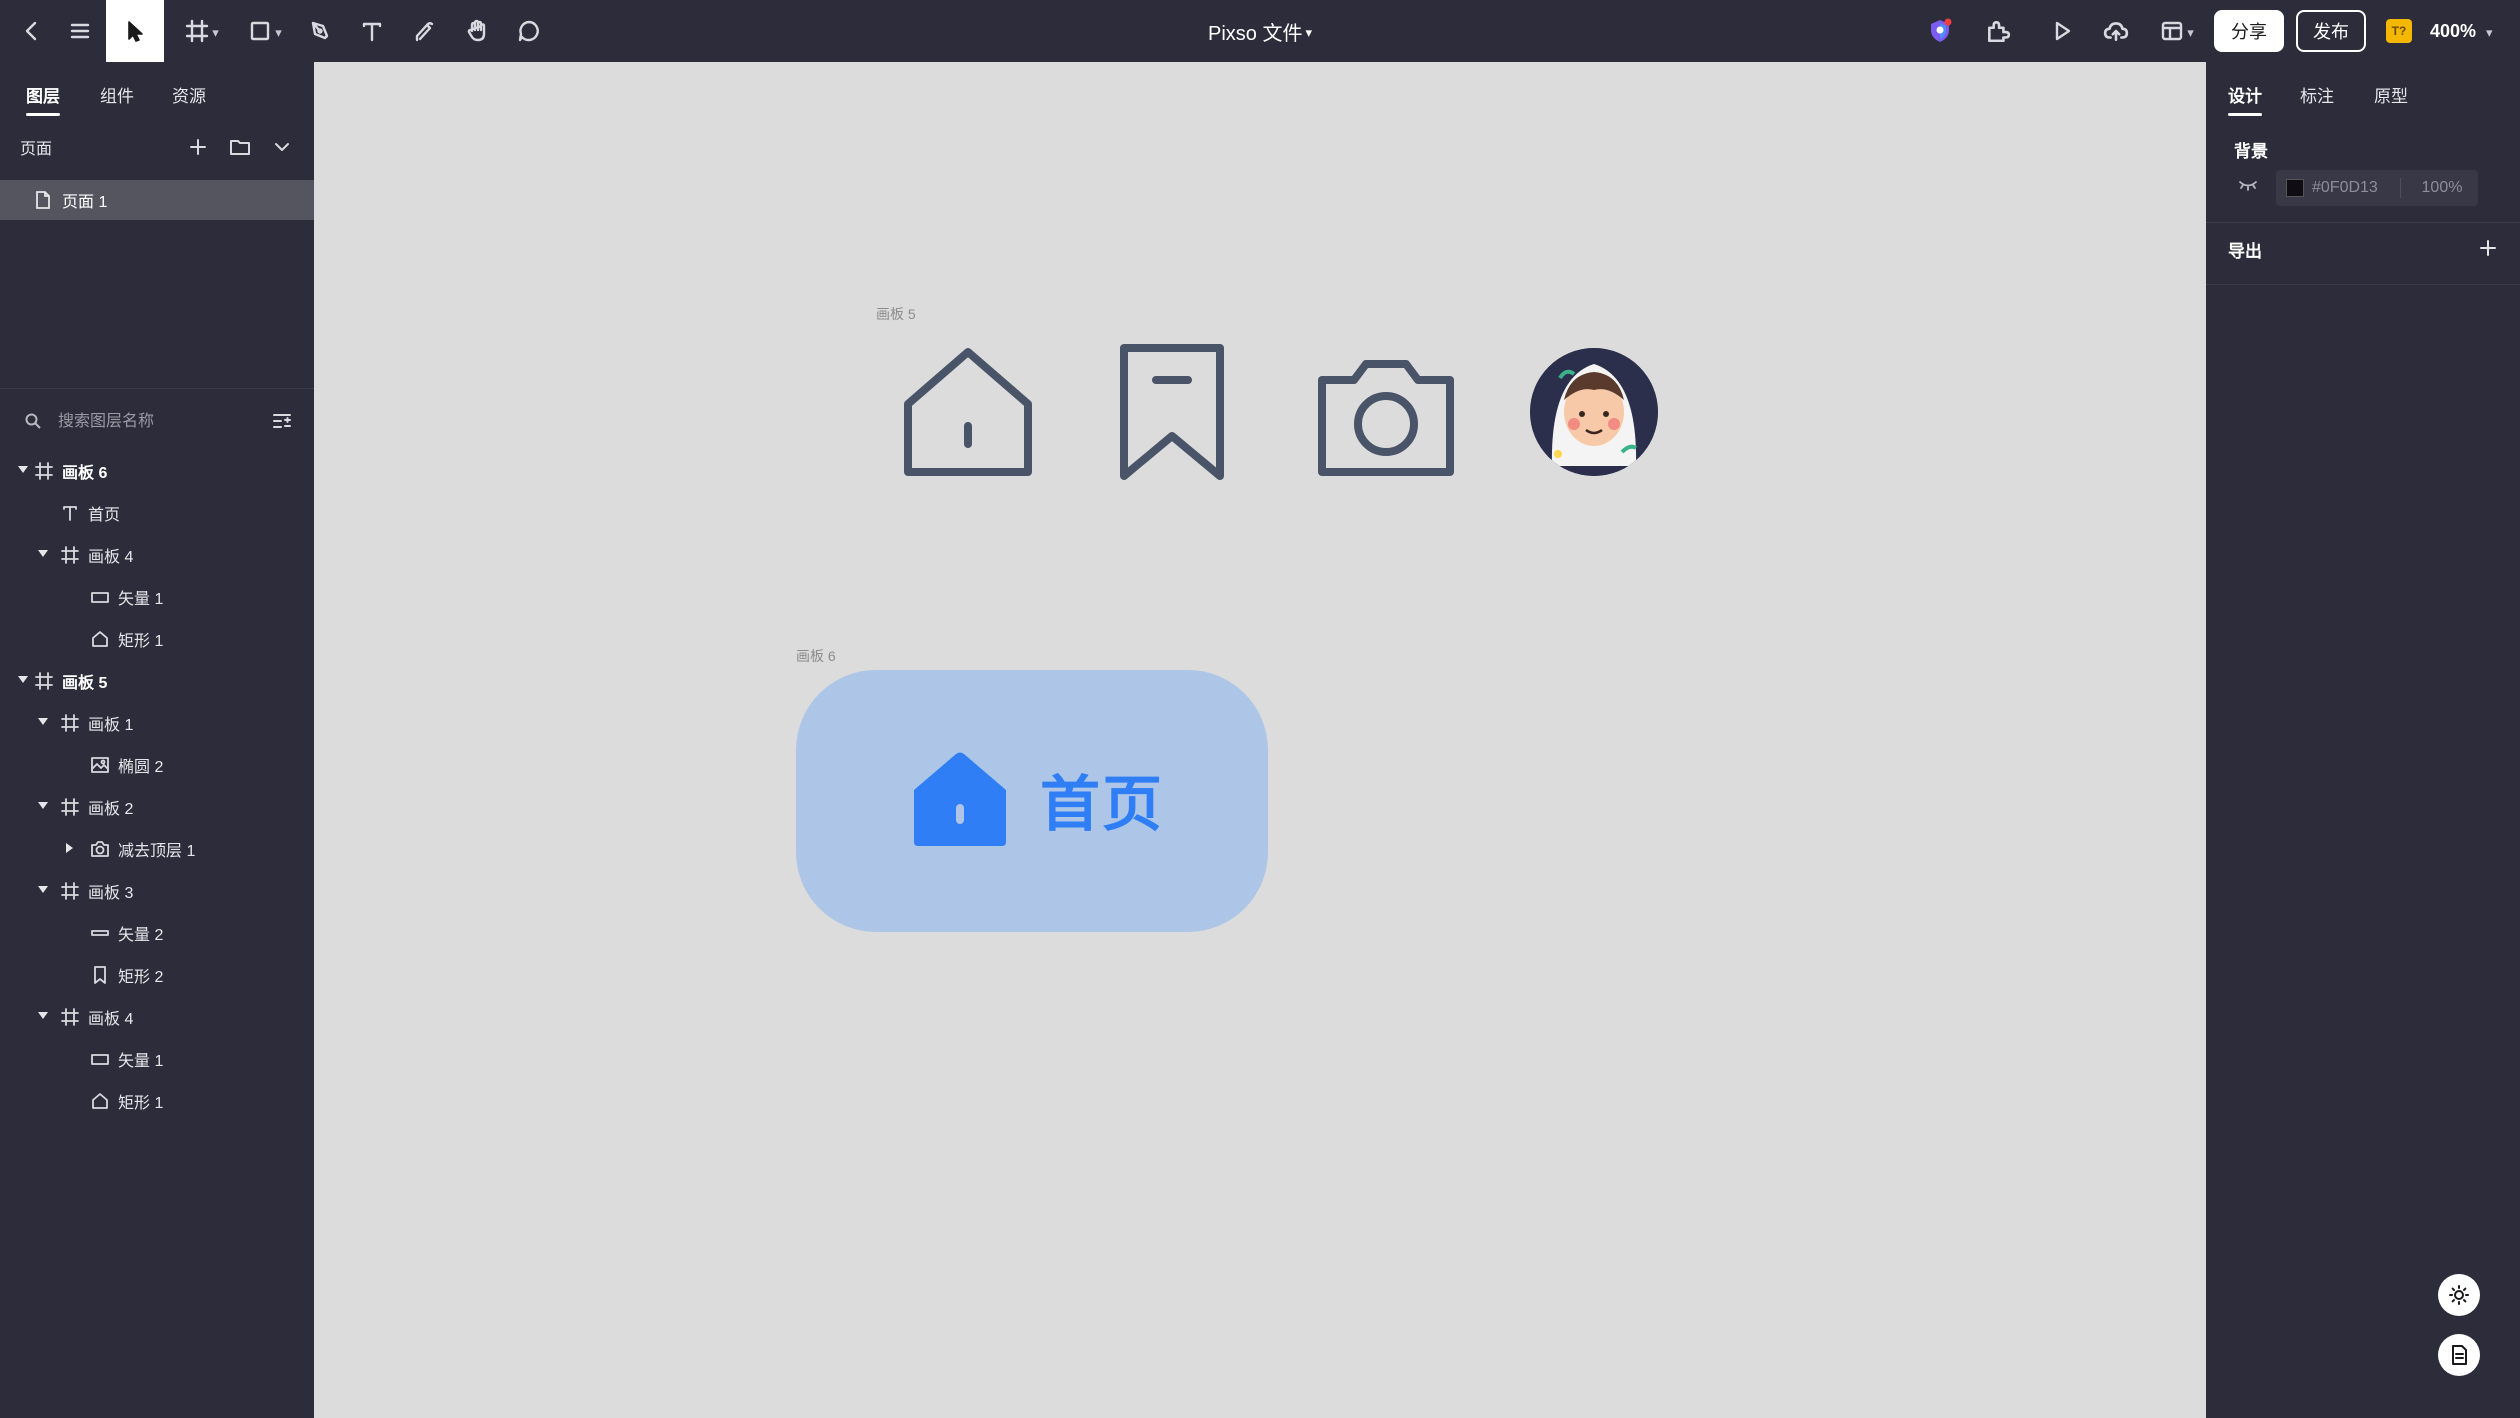 This screenshot has width=2520, height=1418. What do you see at coordinates (100, 1101) in the screenshot?
I see `house-icon` at bounding box center [100, 1101].